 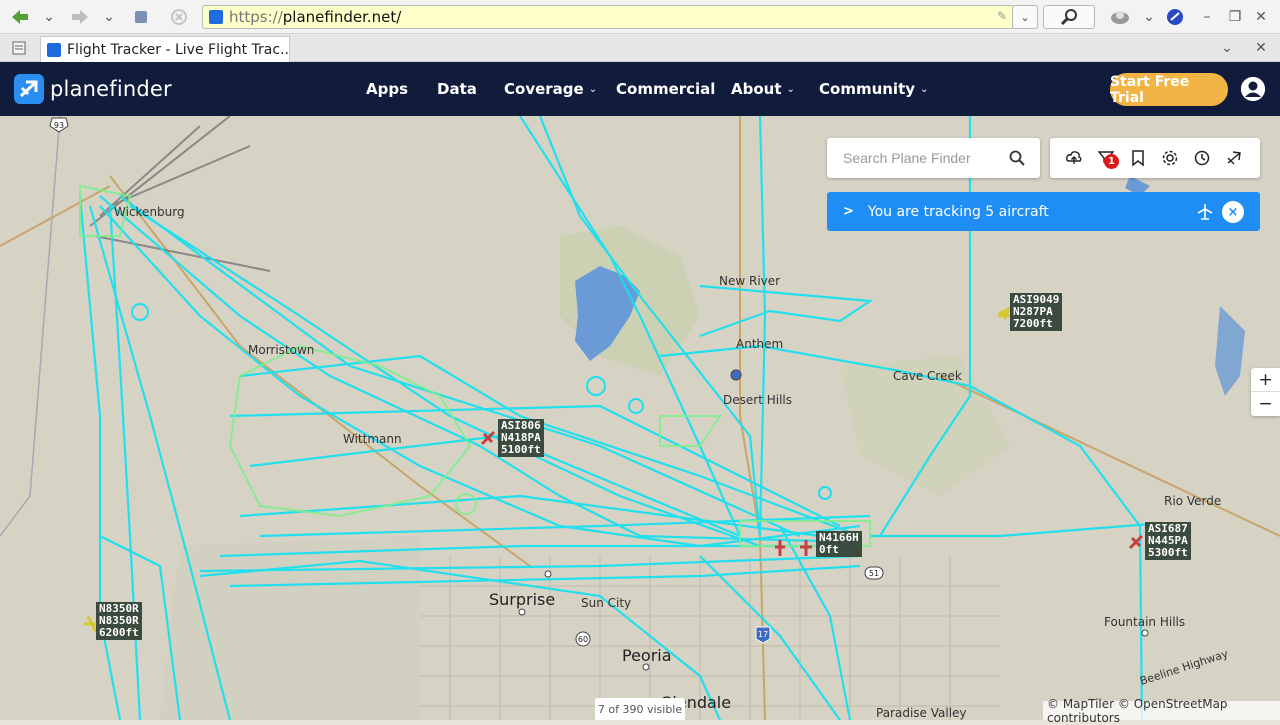 I want to click on place-label: Sun City, so click(x=606, y=603).